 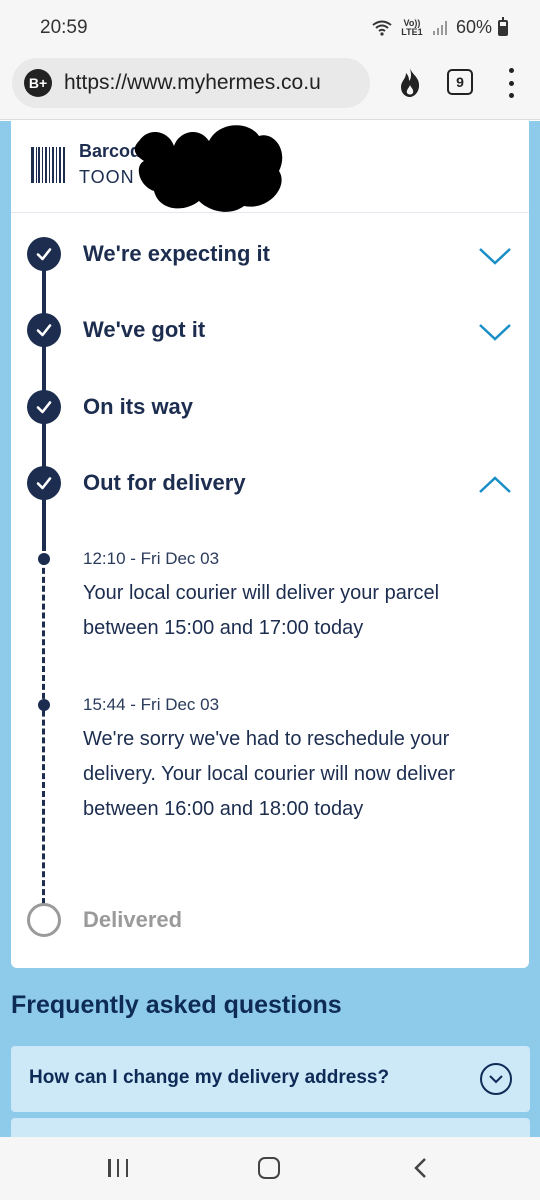 I want to click on faq-heading: Frequently asked questions, so click(x=176, y=1005).